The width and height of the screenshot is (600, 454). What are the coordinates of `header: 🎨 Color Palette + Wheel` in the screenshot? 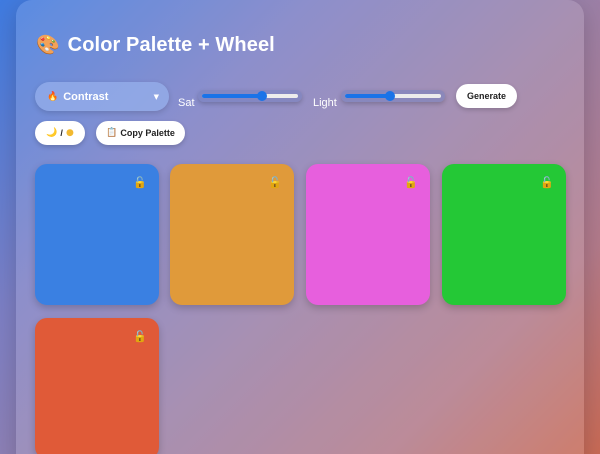 It's located at (155, 45).